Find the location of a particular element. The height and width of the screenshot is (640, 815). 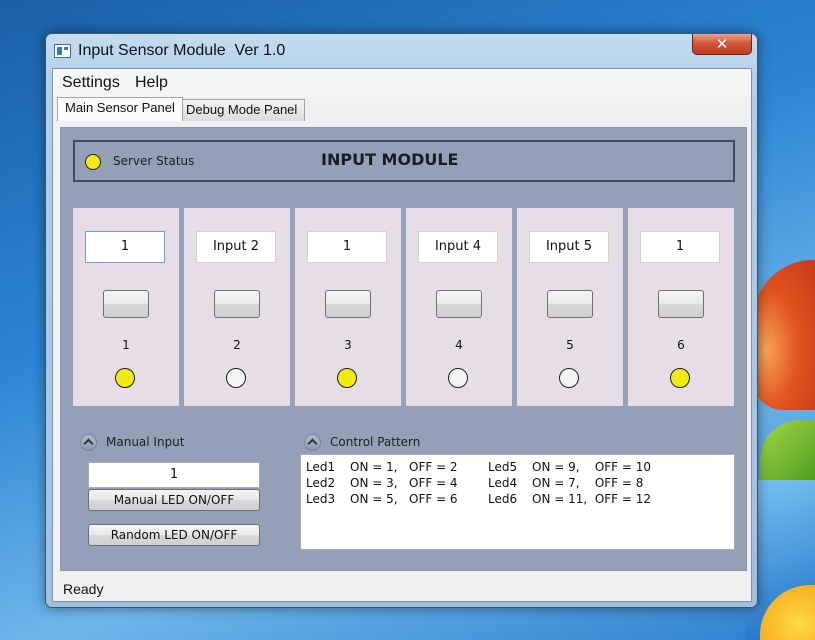

sensor-card: 1 6 is located at coordinates (681, 307).